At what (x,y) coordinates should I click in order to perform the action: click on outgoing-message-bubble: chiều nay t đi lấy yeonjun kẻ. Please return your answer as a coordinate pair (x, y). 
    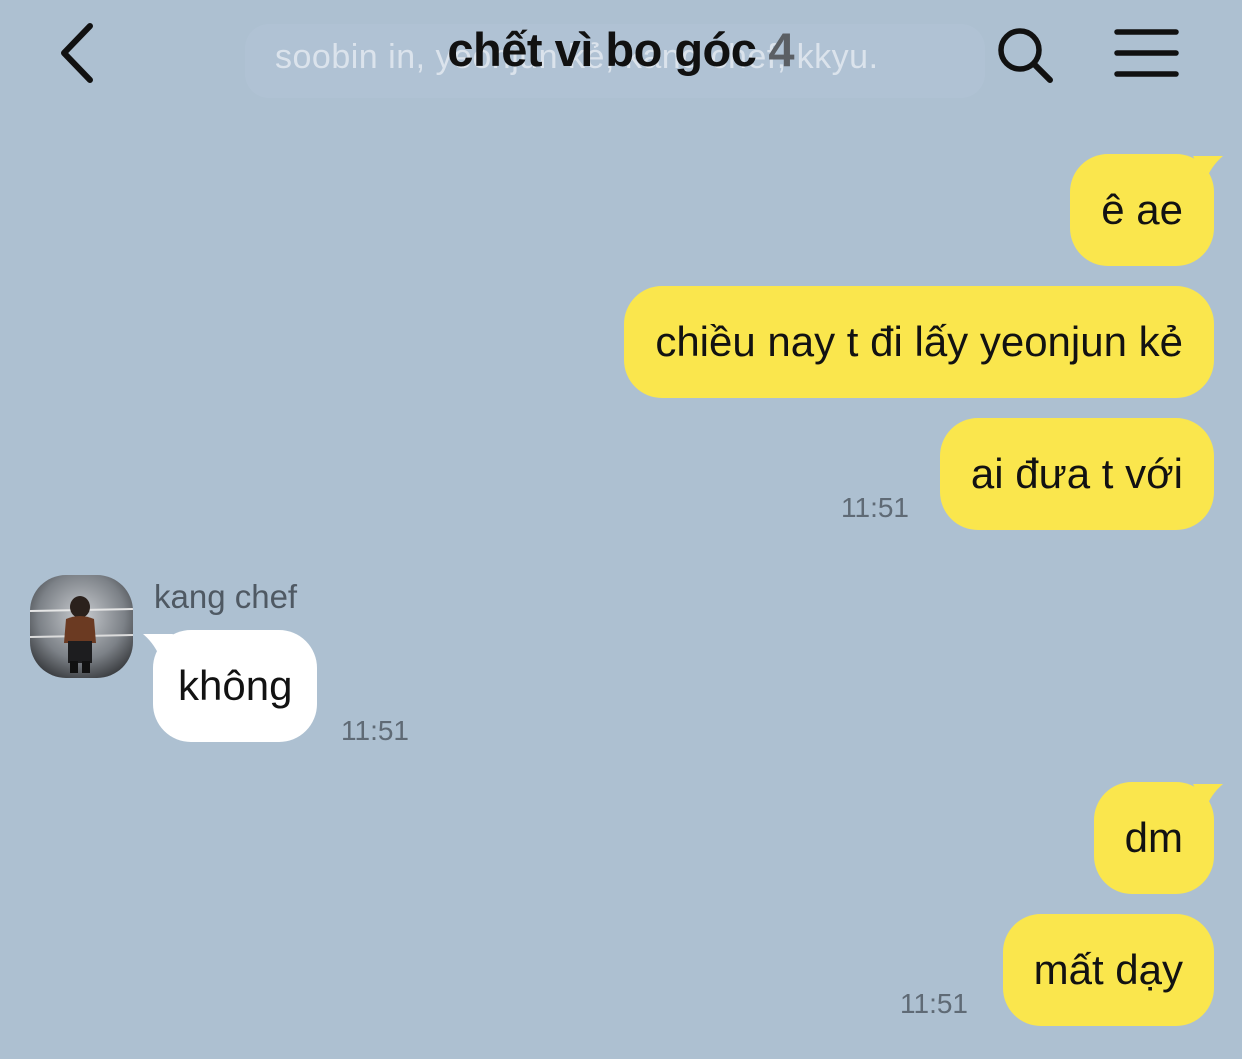
    Looking at the image, I should click on (919, 342).